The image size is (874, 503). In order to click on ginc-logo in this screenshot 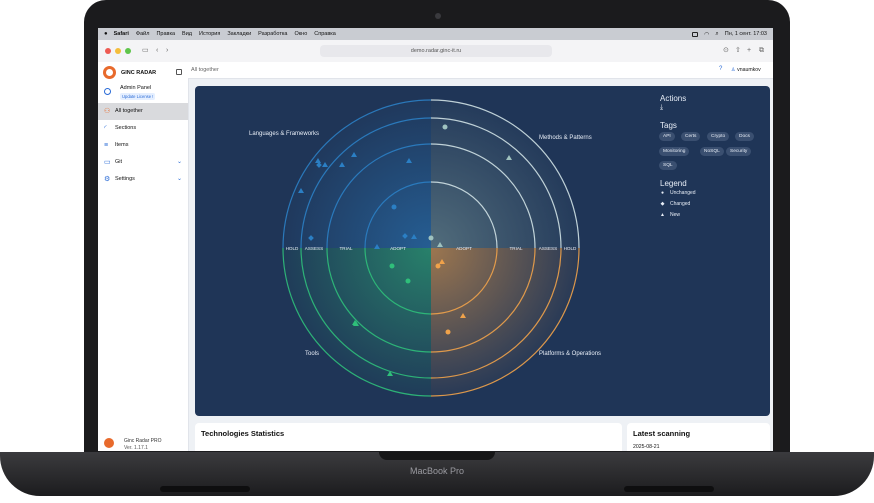, I will do `click(109, 72)`.